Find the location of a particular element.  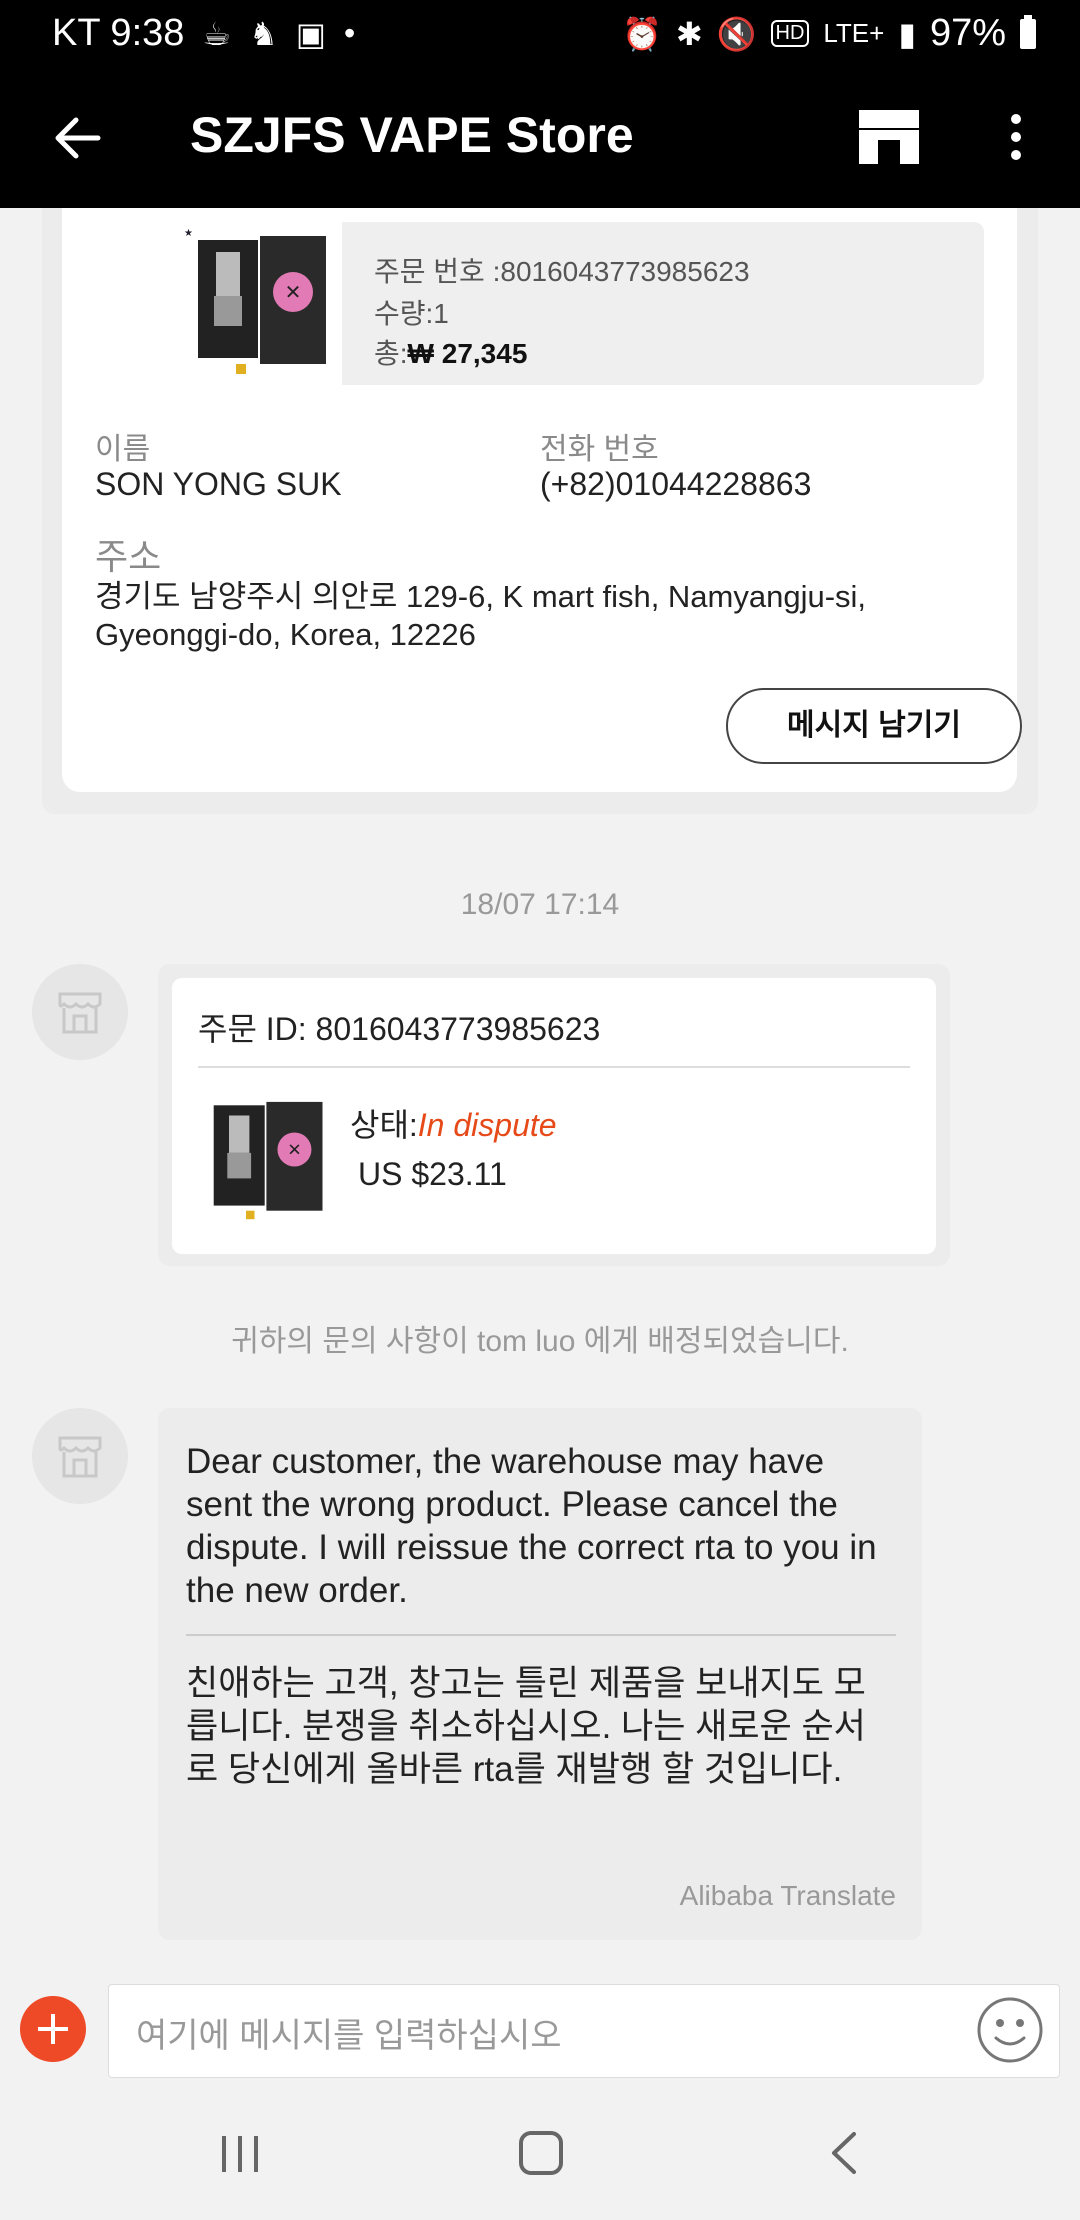

order-info-box: 주문 번호 :8016043773985623 수량:1 총:₩ 27,345 is located at coordinates (663, 303).